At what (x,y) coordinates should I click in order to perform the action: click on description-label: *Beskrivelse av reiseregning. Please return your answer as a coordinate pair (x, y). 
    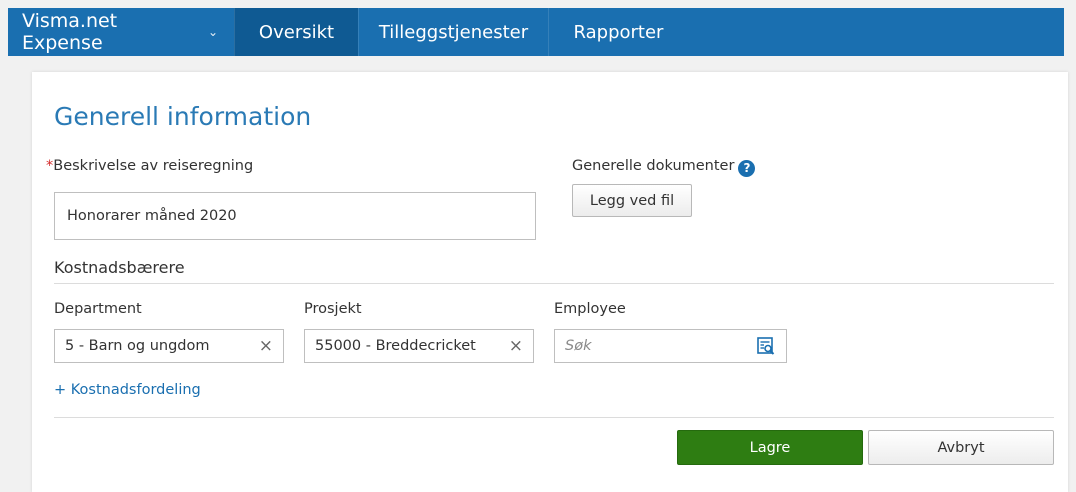
    Looking at the image, I should click on (149, 166).